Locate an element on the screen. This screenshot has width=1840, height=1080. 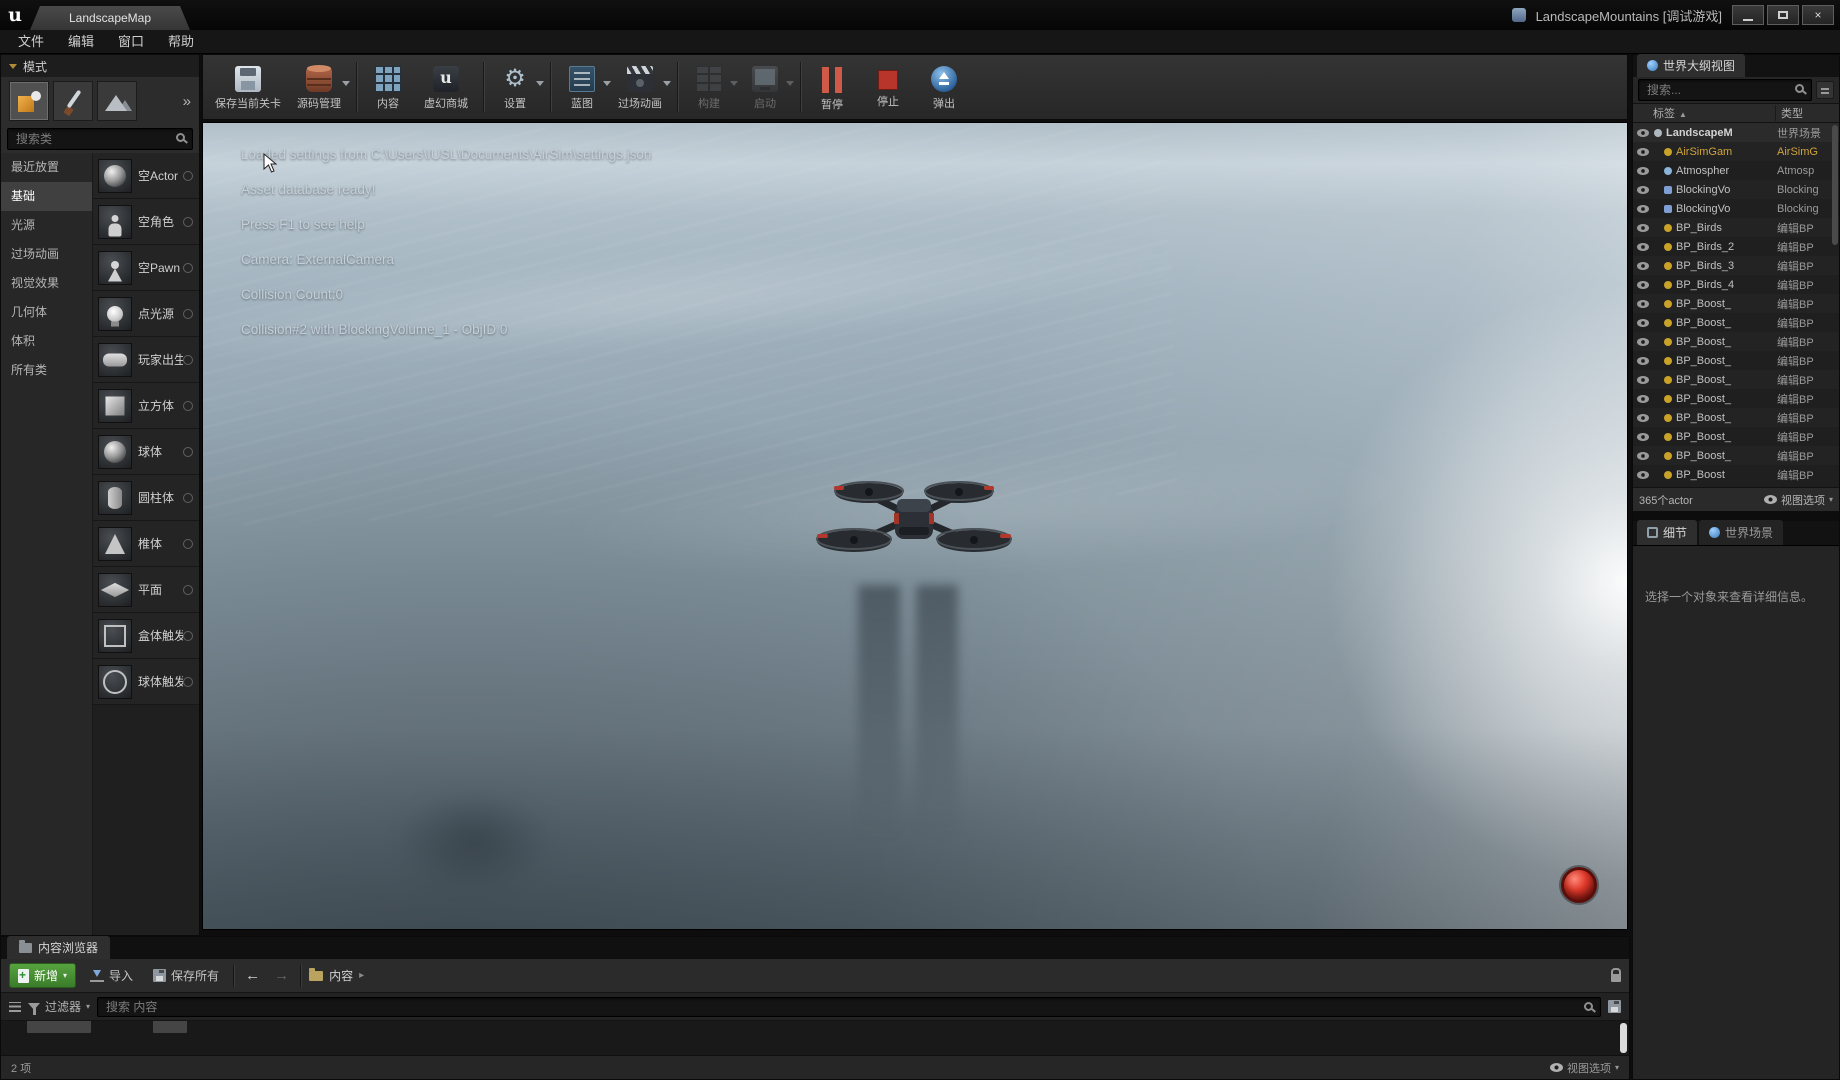
outliner-row: Atmospher Atmosp is located at coordinates (1736, 170).